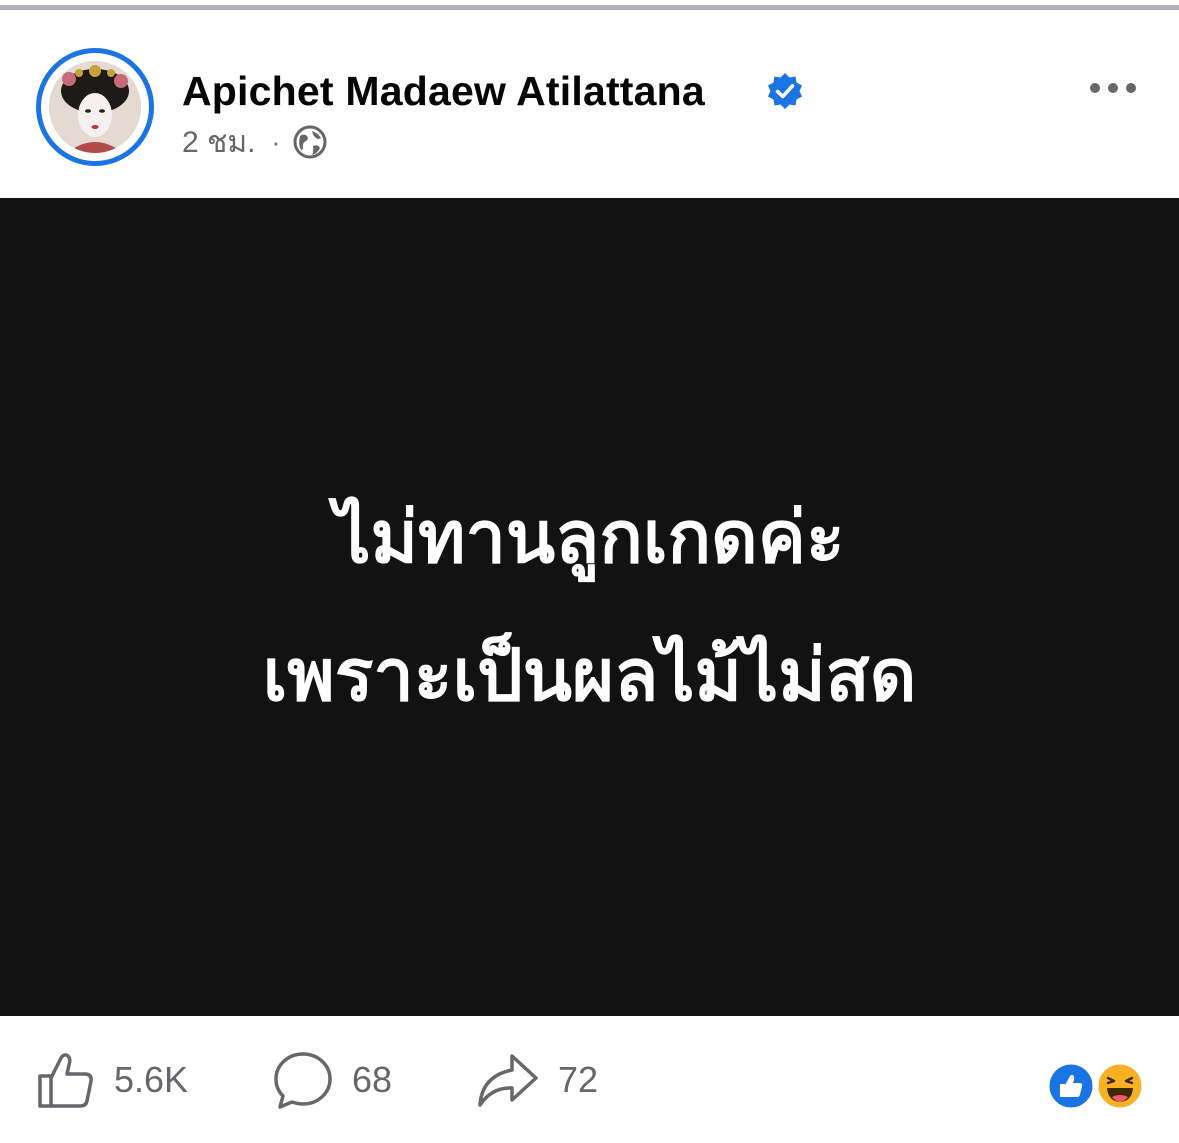 The image size is (1179, 1143). I want to click on post-text-line-2: เพราะเป็นผลไม้ไม่สด, so click(589, 675).